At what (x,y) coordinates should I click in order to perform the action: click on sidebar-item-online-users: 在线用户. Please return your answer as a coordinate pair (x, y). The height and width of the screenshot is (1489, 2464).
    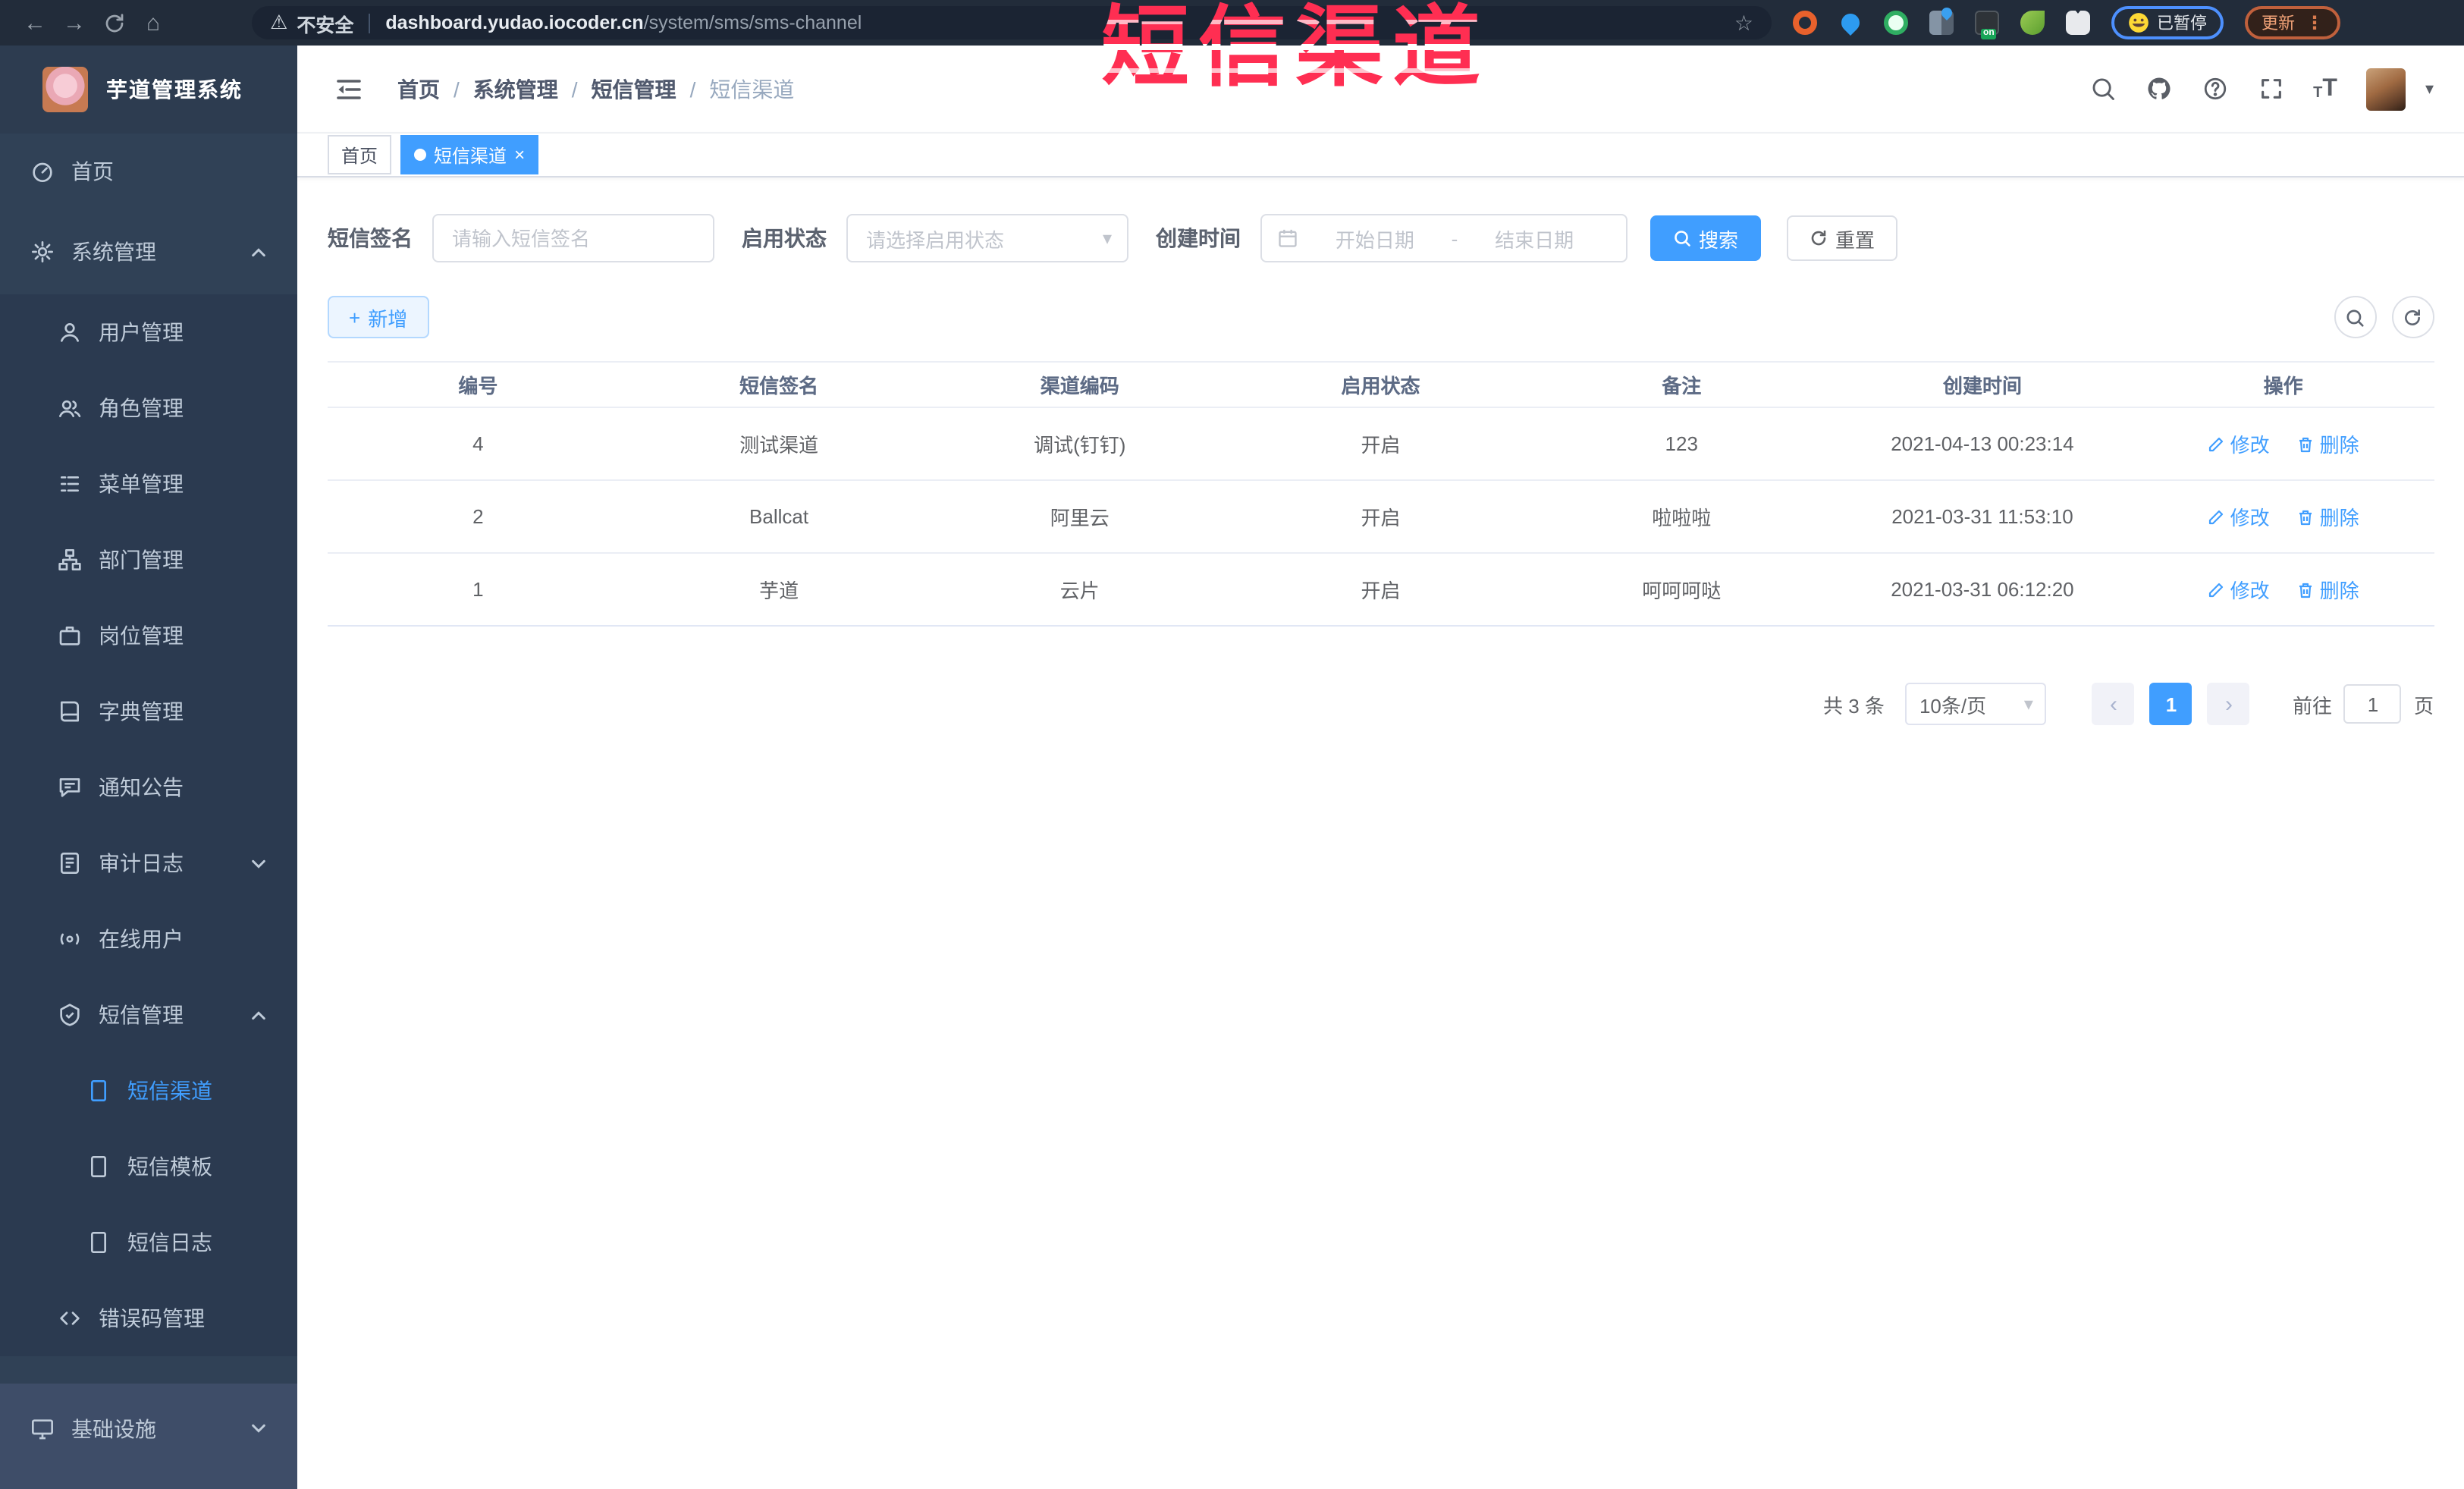
    Looking at the image, I should click on (148, 939).